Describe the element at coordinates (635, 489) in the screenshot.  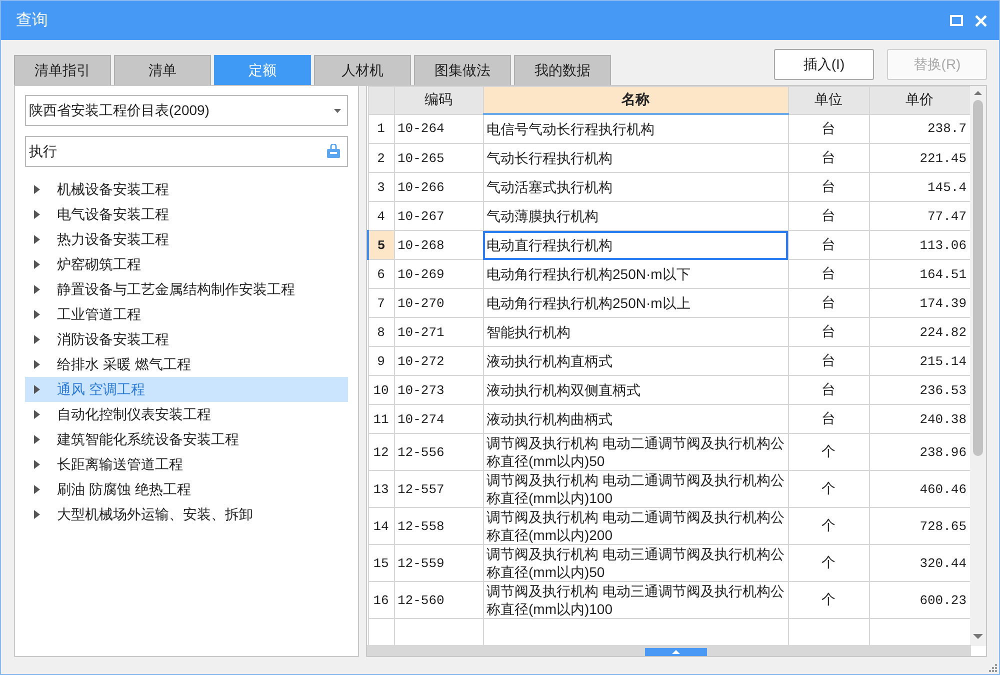
I see `table-cell: 调节阀及执行机构 电动二通调节阀及执行机构公称直径(mm以内)100` at that location.